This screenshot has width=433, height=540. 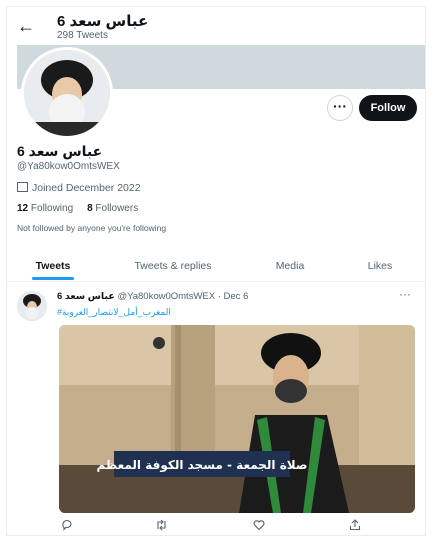 What do you see at coordinates (68, 166) in the screenshot?
I see `profile-handle: @Ya80kow0OmtsWEX` at bounding box center [68, 166].